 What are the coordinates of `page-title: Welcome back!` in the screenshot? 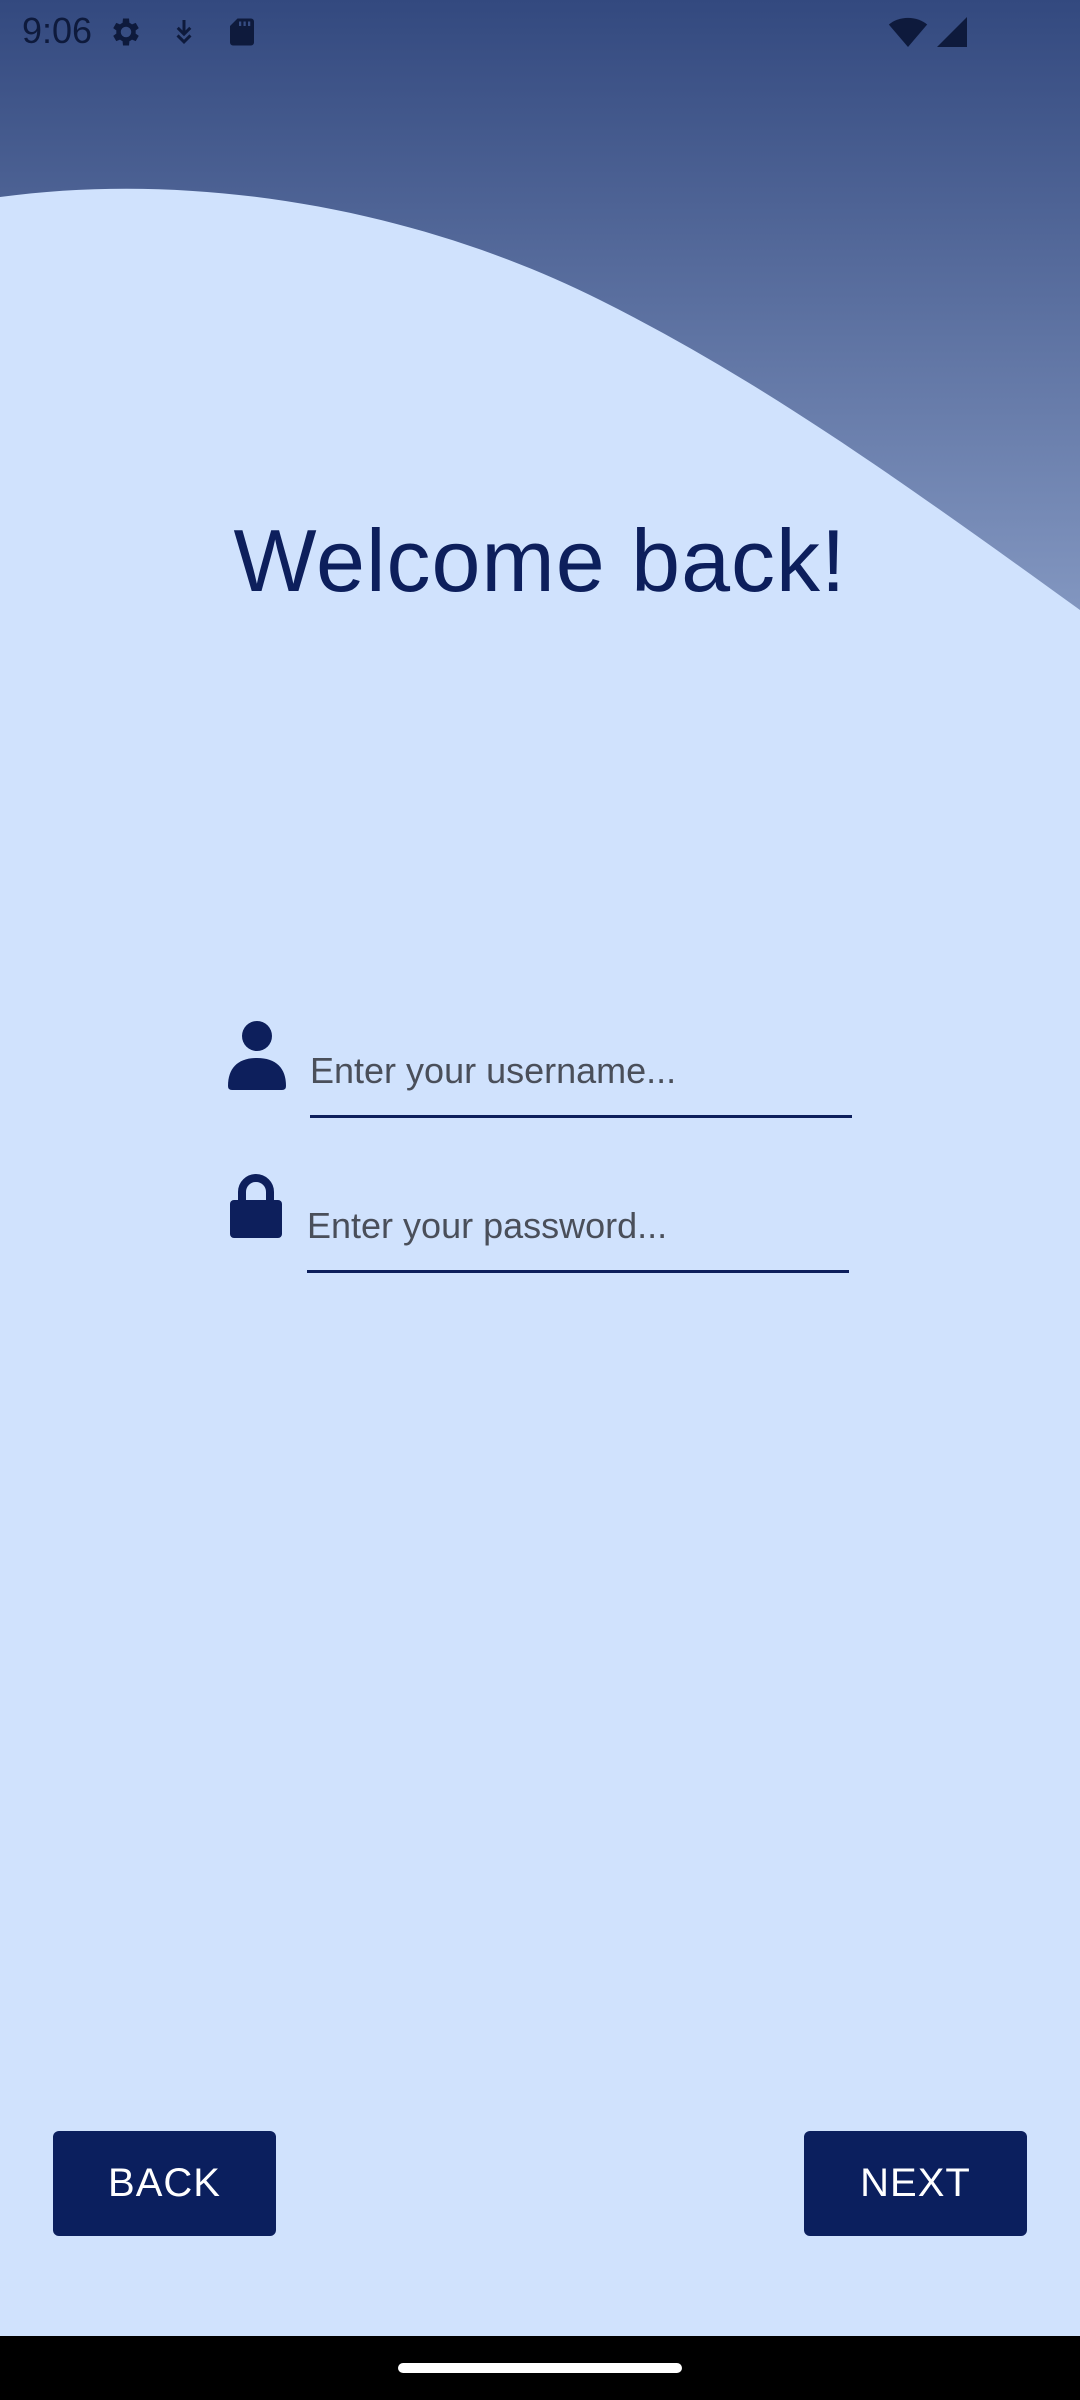 It's located at (540, 560).